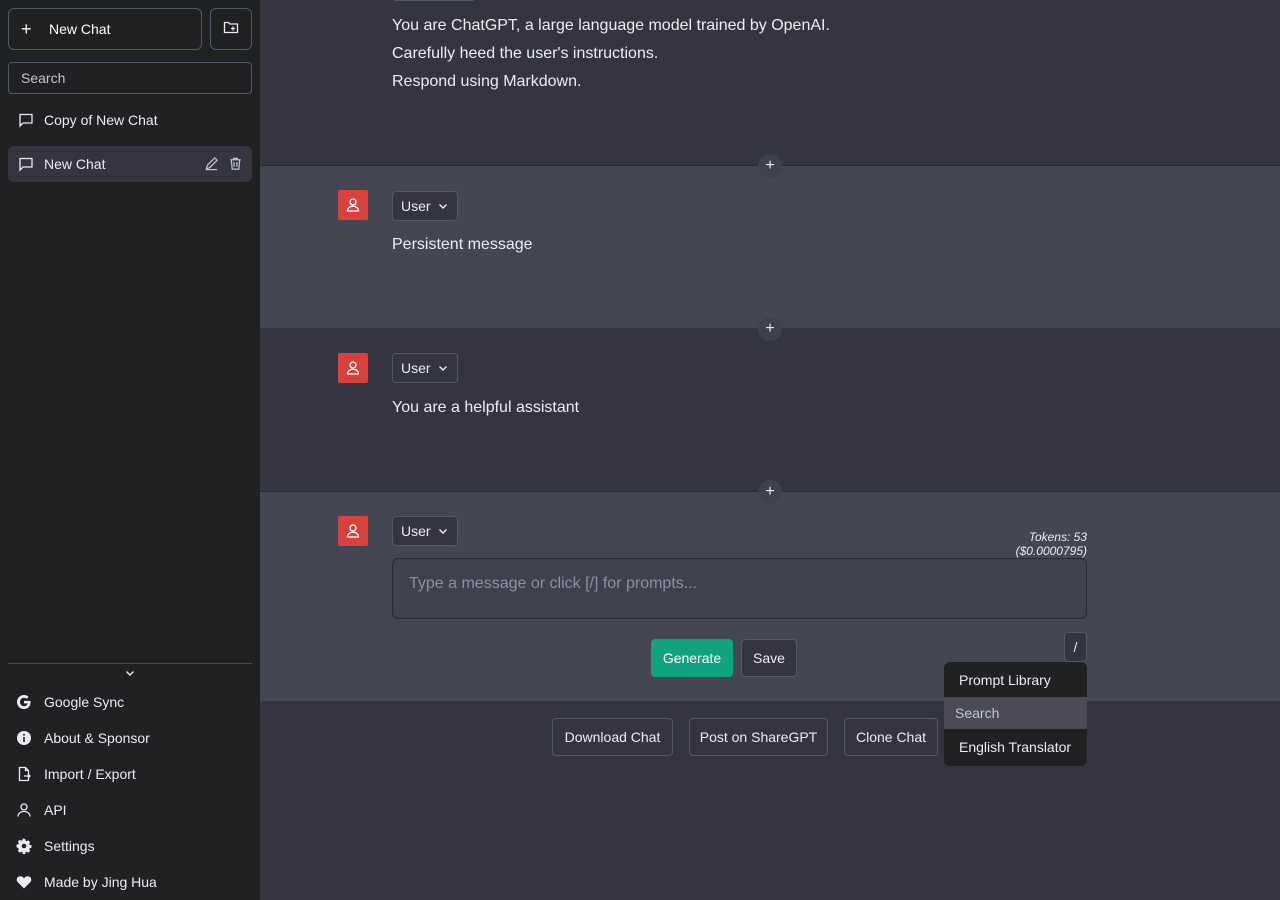 This screenshot has height=900, width=1280. What do you see at coordinates (130, 674) in the screenshot?
I see `collapse-chevron-icon` at bounding box center [130, 674].